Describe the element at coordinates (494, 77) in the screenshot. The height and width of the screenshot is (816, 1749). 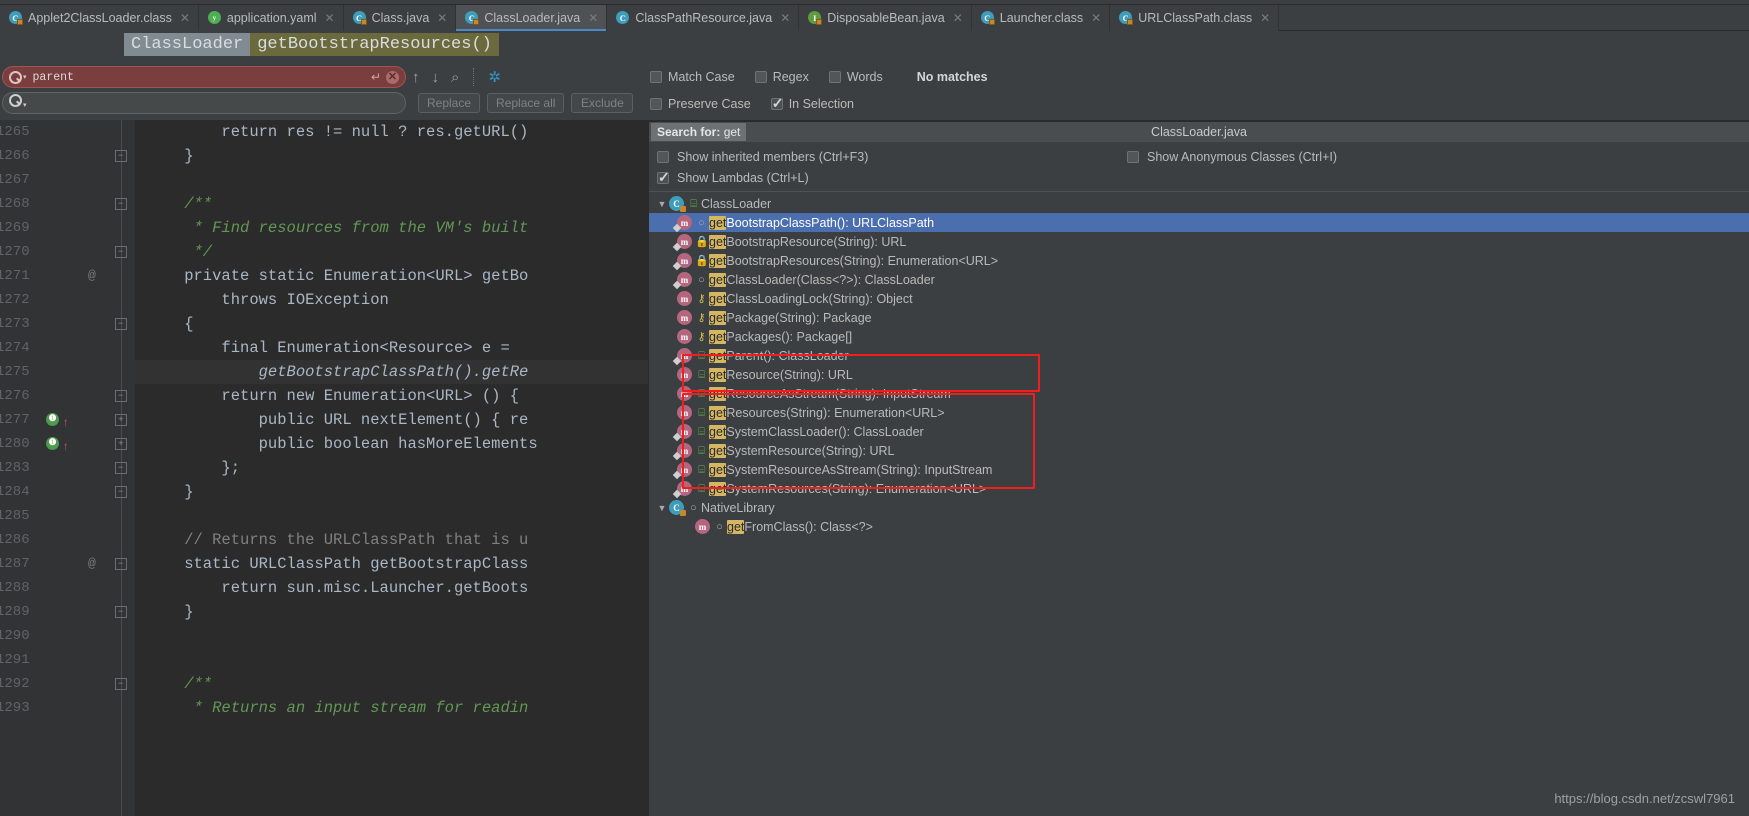
I see `gear-icon: ✲` at that location.